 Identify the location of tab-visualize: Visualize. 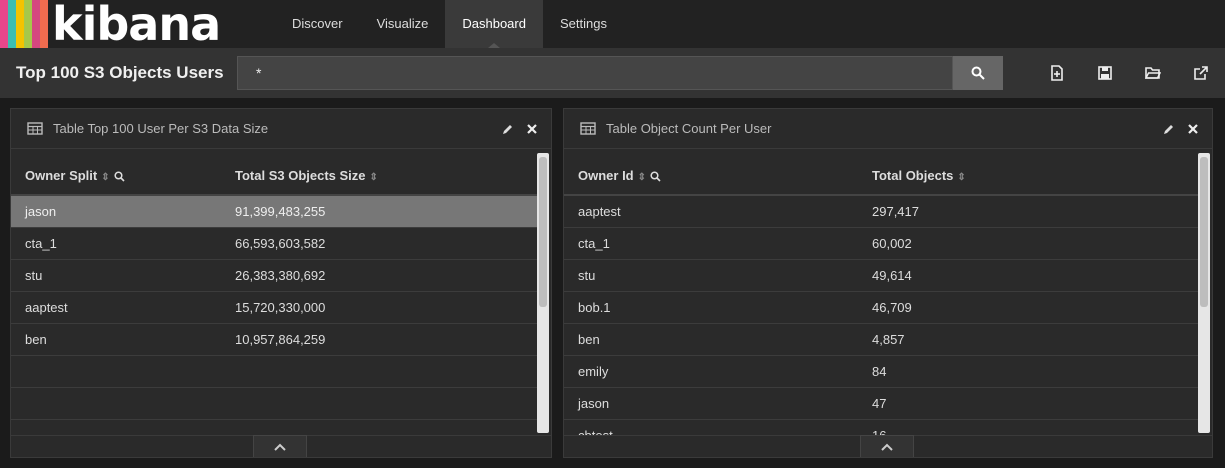
(403, 24).